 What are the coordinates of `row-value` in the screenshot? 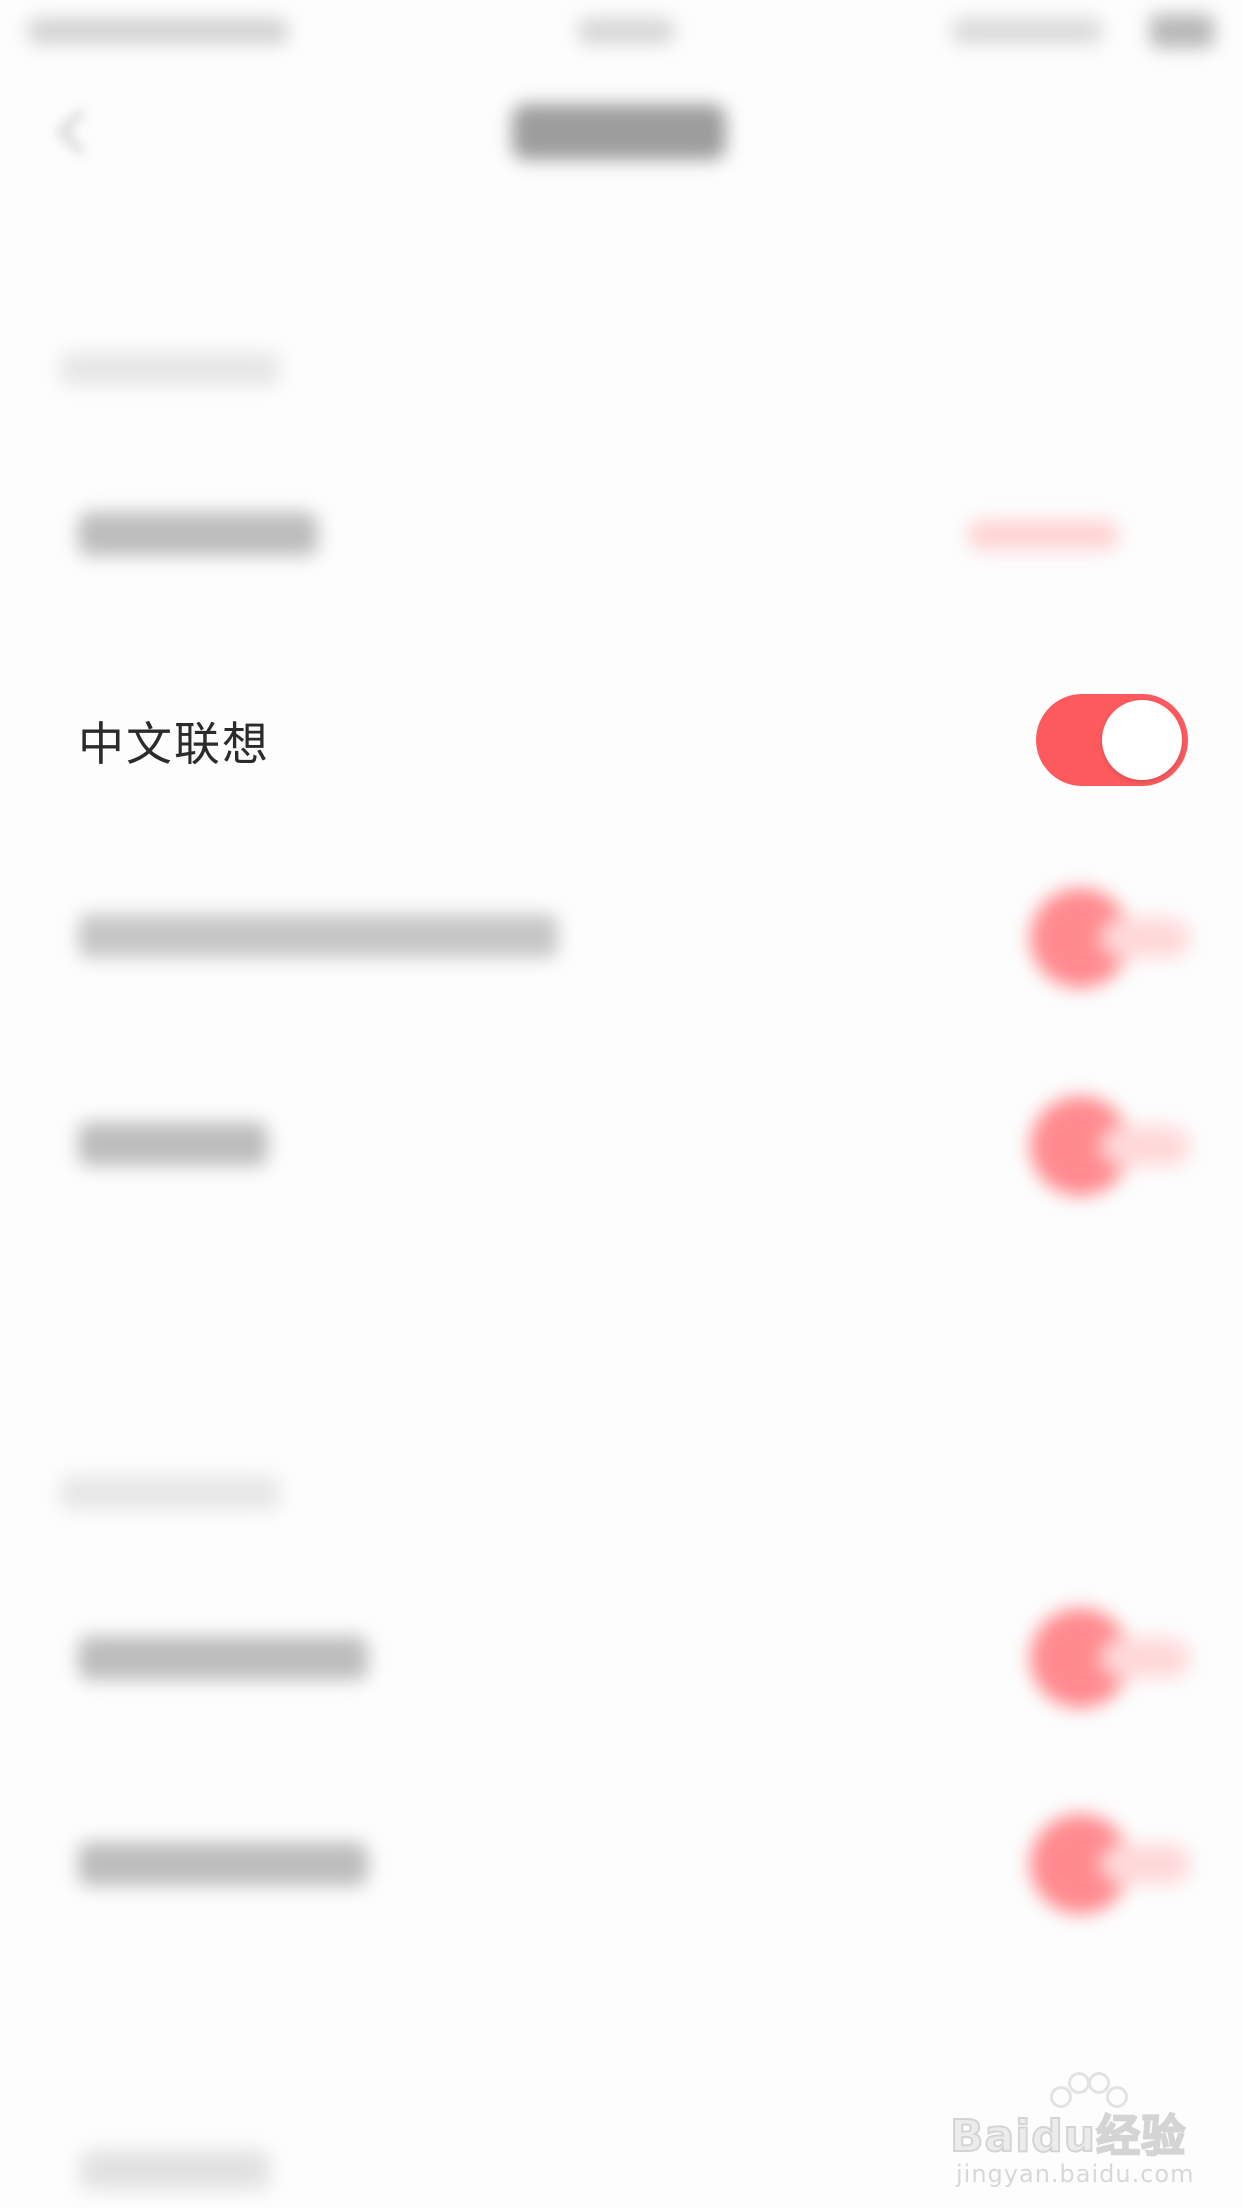 It's located at (1043, 535).